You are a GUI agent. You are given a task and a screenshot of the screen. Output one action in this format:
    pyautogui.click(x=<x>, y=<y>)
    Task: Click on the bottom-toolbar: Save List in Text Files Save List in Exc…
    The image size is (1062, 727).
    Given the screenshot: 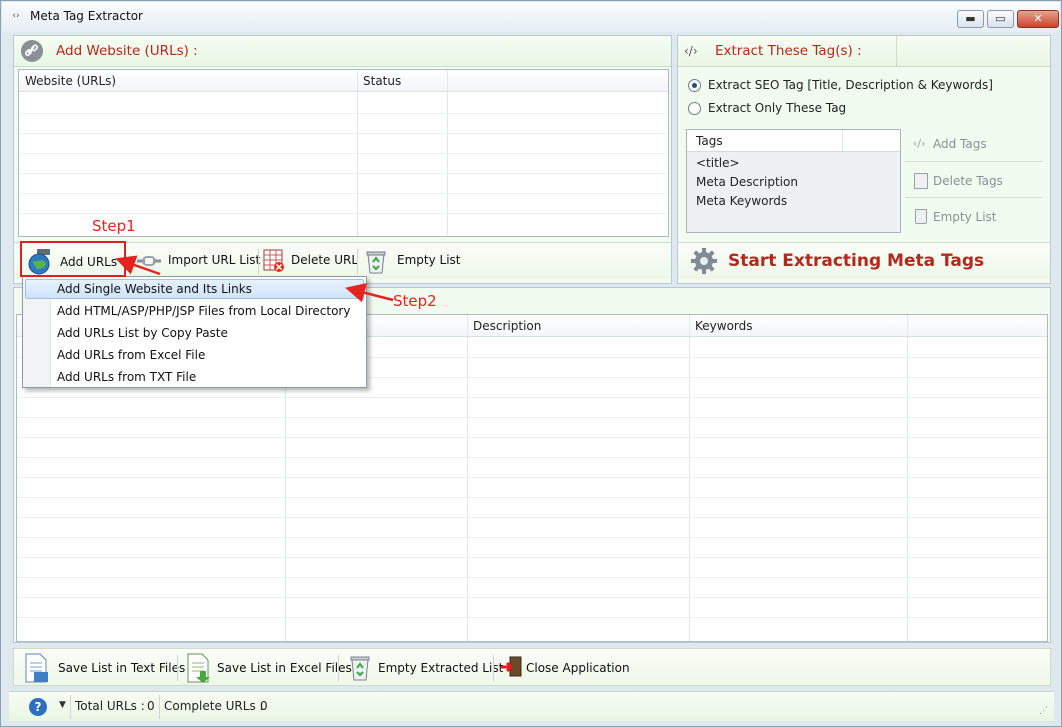 What is the action you would take?
    pyautogui.click(x=532, y=667)
    